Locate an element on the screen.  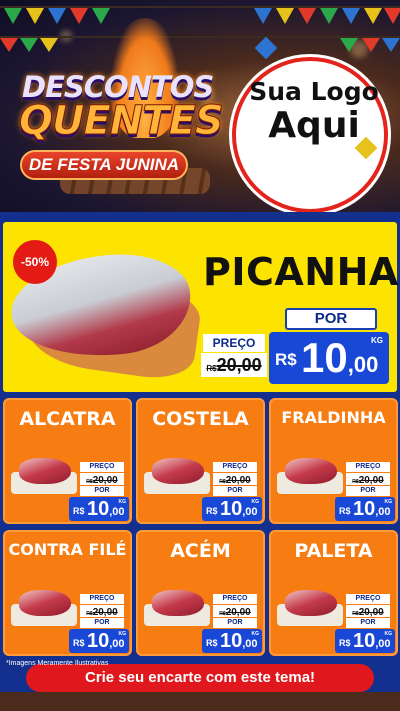
product-card: ACÉM PREÇO R$20,00 POR R$ 10,00 KG is located at coordinates (200, 593).